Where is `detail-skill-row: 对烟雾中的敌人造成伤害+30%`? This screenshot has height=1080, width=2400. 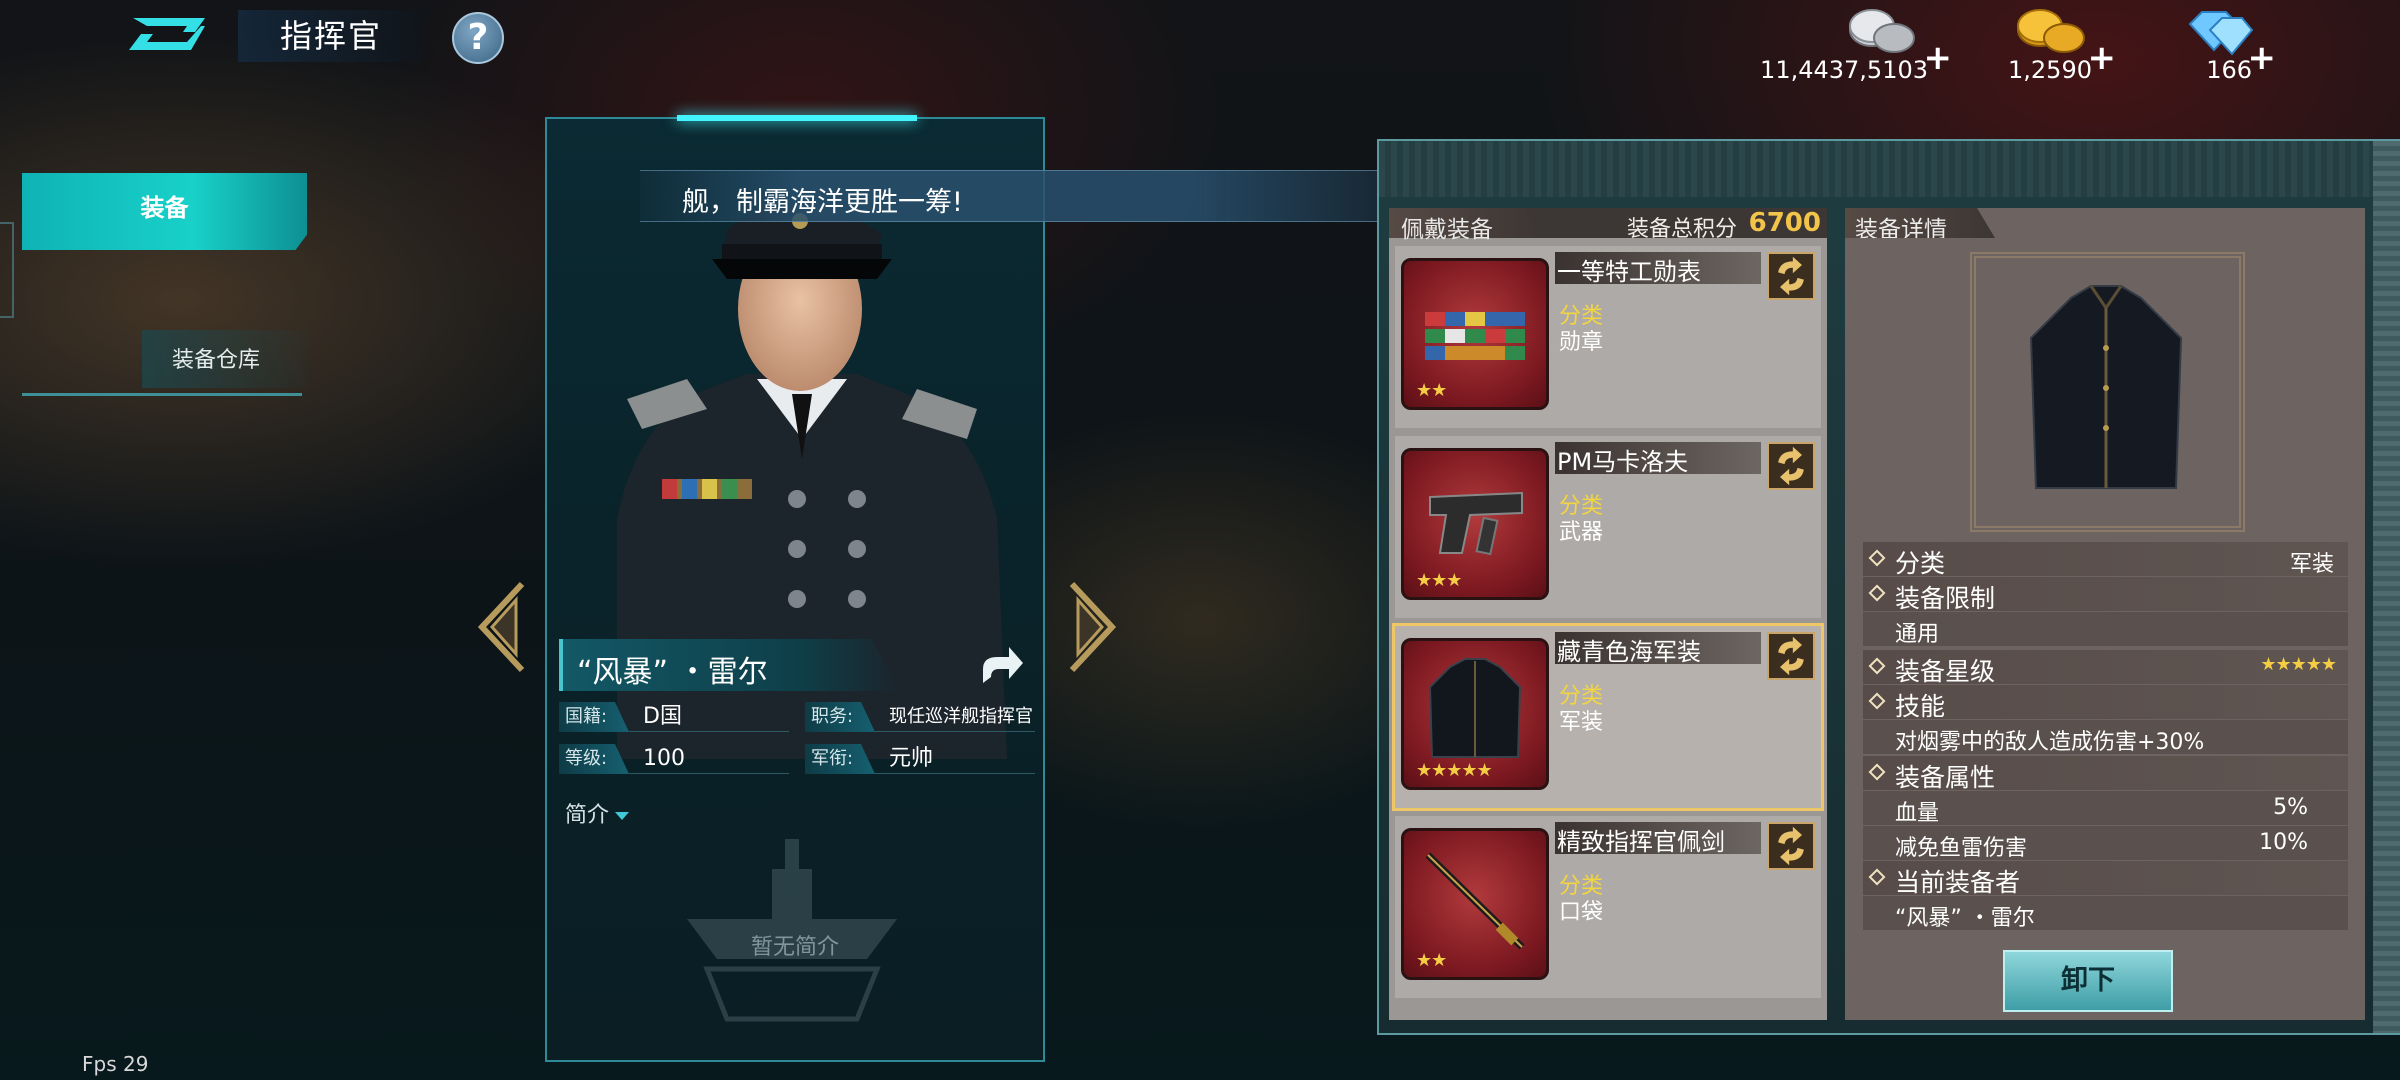
detail-skill-row: 对烟雾中的敌人造成伤害+30% is located at coordinates (2105, 737).